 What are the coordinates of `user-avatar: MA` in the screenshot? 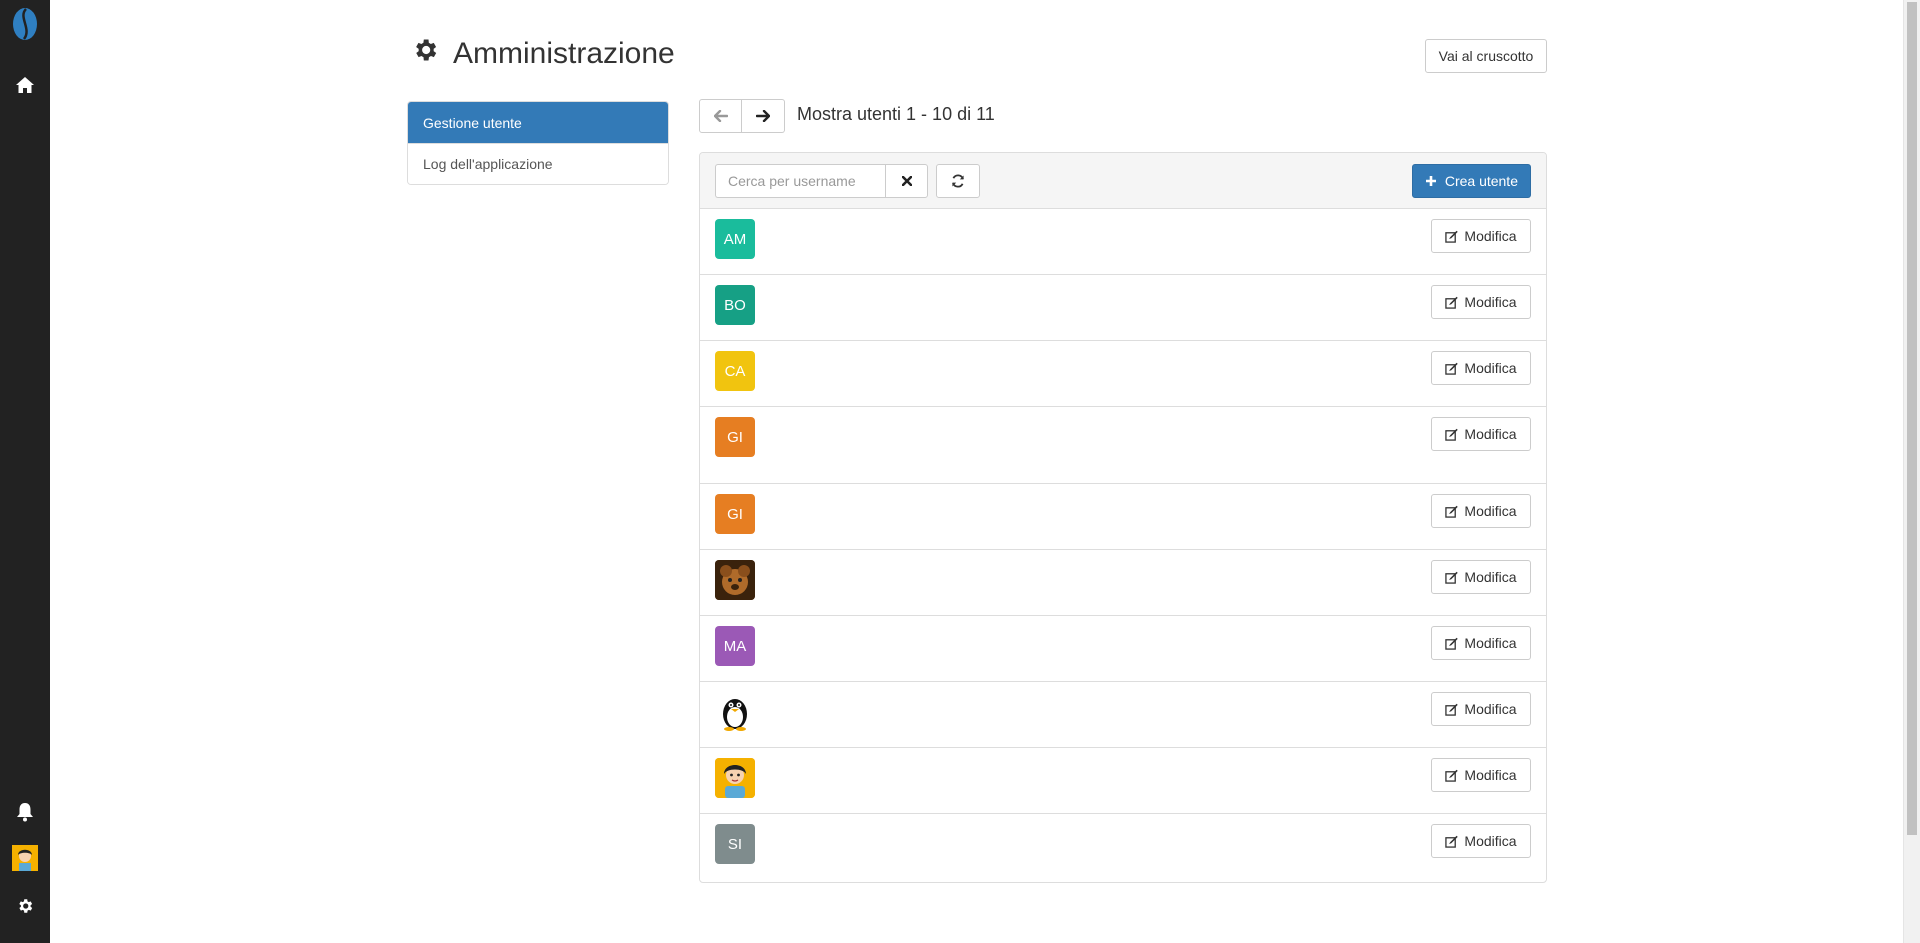 It's located at (735, 646).